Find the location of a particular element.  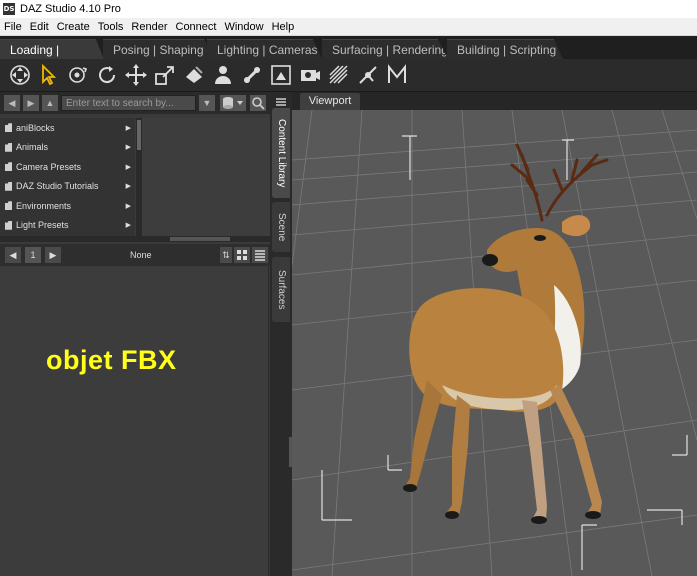

list-view-button is located at coordinates (260, 255).